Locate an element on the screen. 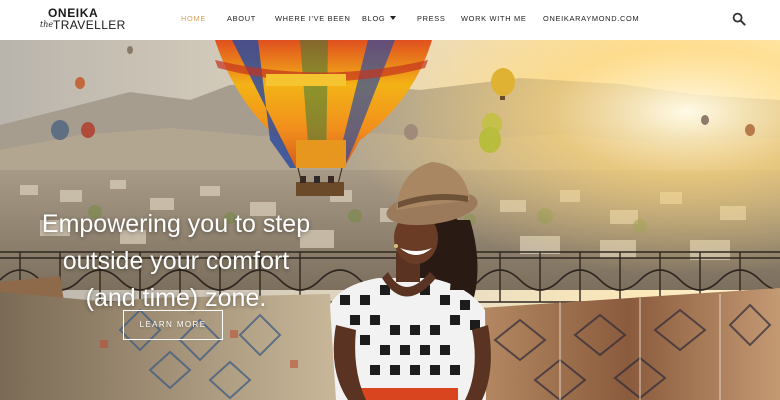  nav-item-oneikaraymond: ONEIKARAYMOND.COM is located at coordinates (591, 19).